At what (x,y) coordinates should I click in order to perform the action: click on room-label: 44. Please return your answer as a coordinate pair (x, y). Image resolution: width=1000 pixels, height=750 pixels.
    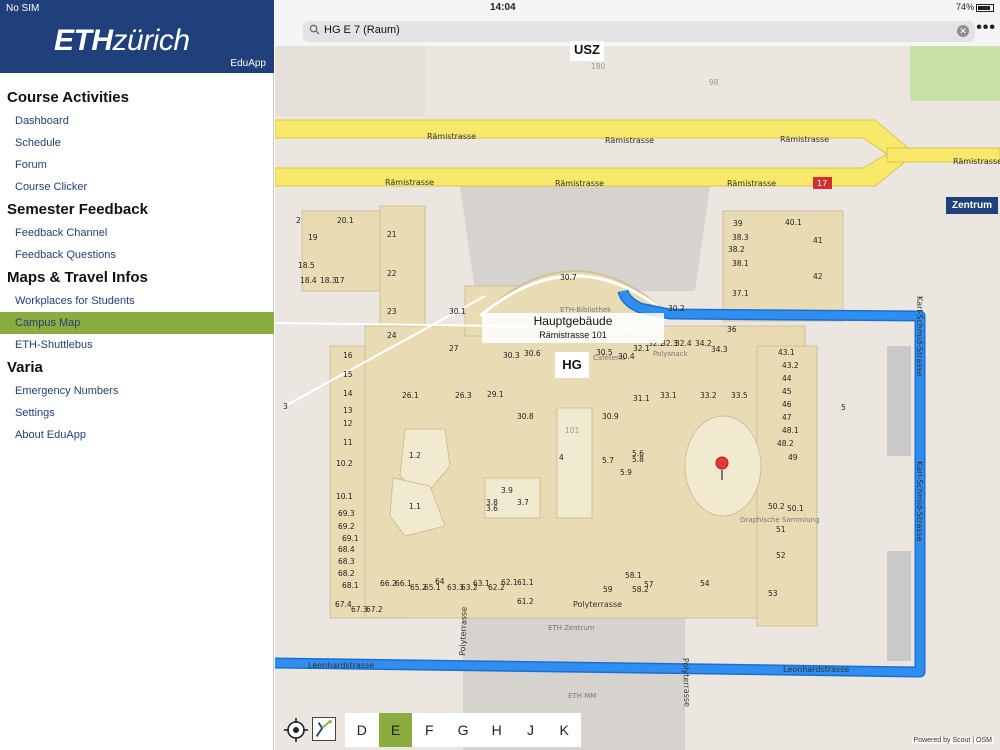
    Looking at the image, I should click on (787, 378).